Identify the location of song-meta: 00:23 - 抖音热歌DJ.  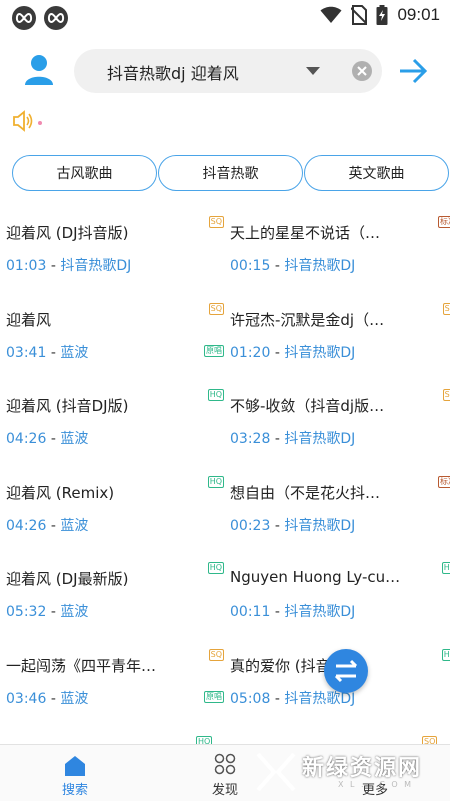
(292, 525).